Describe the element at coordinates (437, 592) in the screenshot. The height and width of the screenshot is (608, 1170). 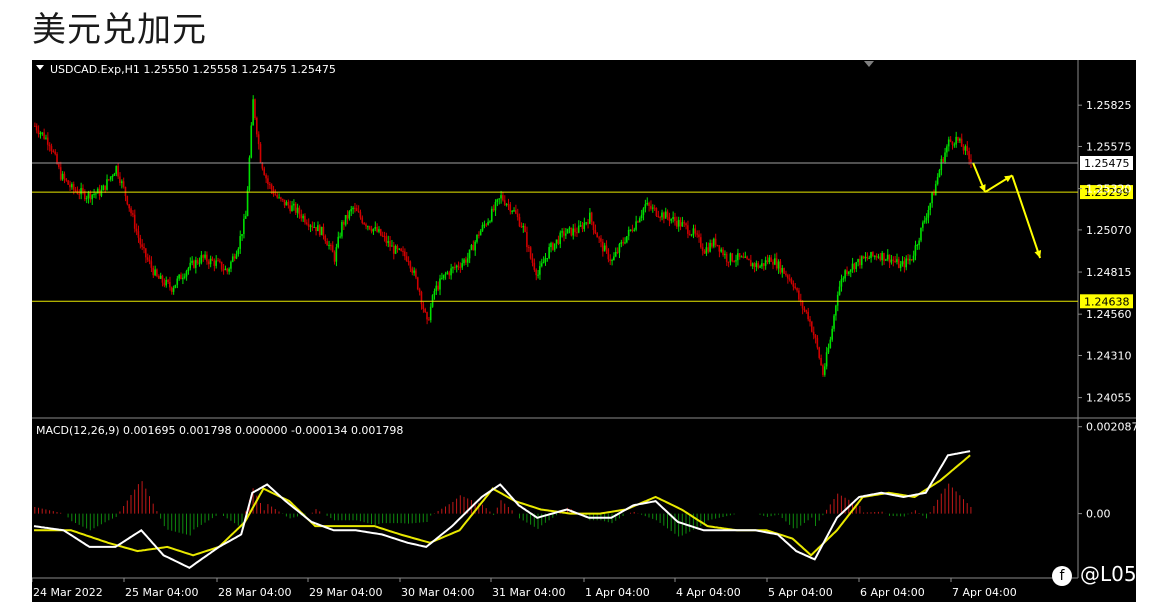
I see `time-tick-label: 30 Mar 04:00` at that location.